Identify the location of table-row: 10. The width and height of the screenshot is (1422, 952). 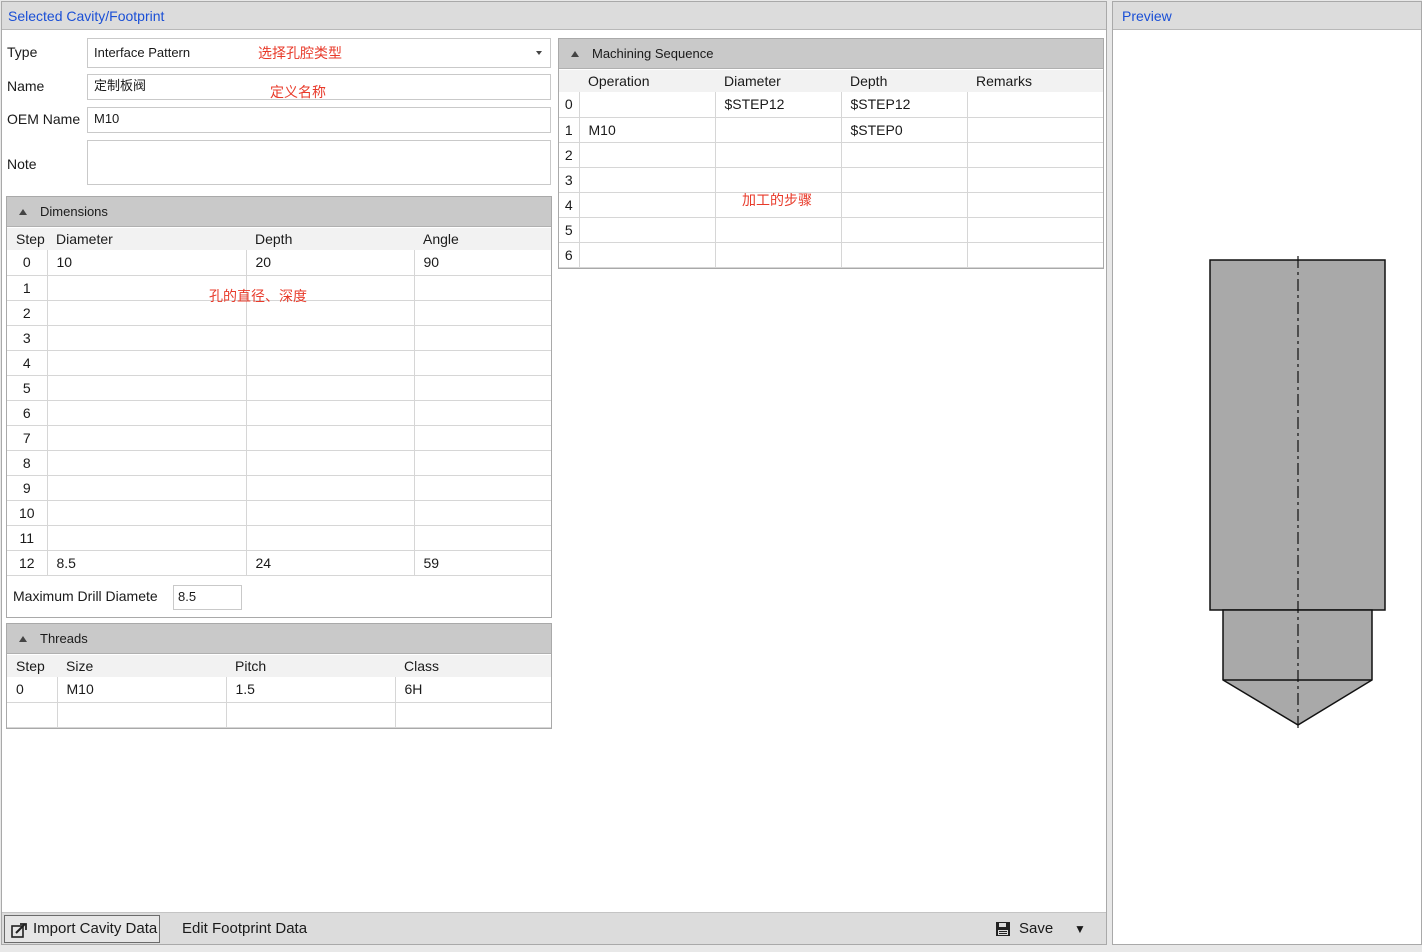
(279, 513).